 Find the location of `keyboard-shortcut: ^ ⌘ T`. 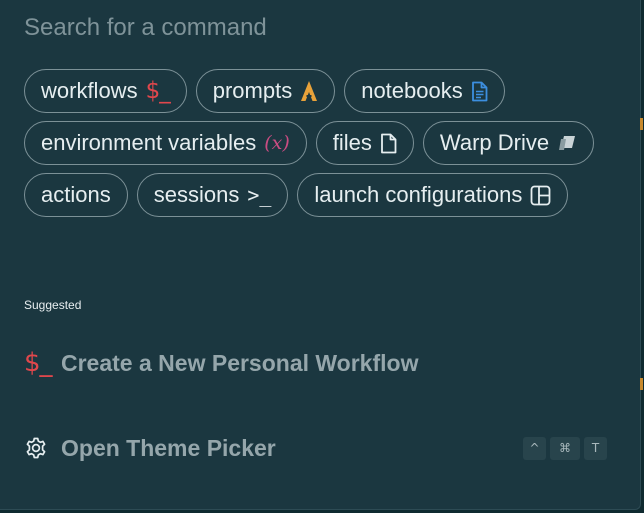

keyboard-shortcut: ^ ⌘ T is located at coordinates (565, 448).